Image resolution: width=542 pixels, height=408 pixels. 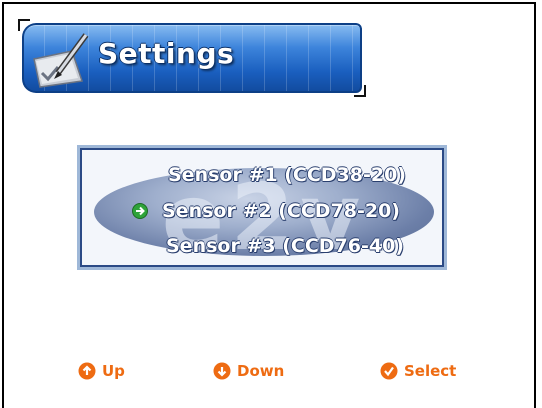 What do you see at coordinates (430, 371) in the screenshot?
I see `select-label: Select` at bounding box center [430, 371].